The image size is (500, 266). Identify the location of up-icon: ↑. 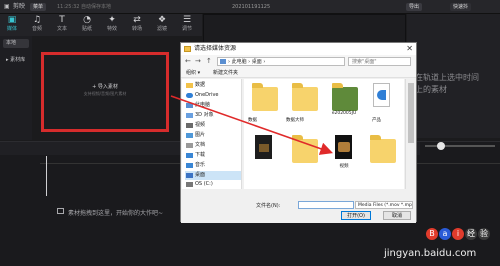
(209, 61).